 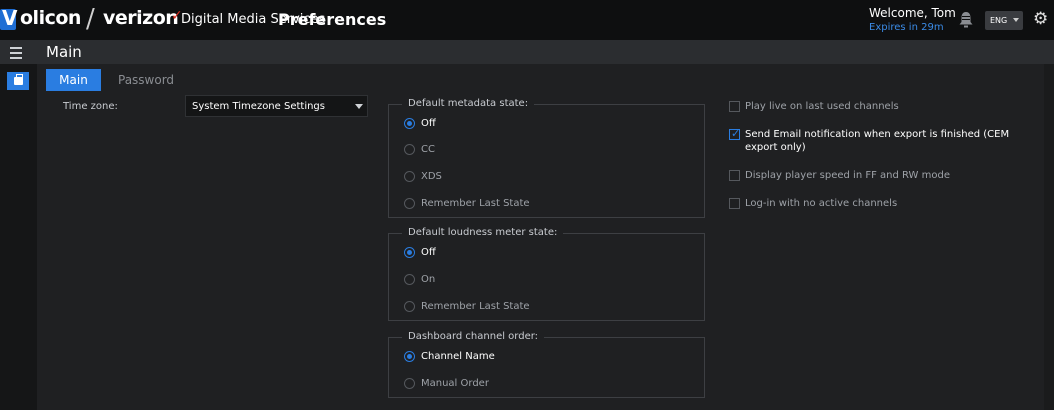 What do you see at coordinates (458, 356) in the screenshot?
I see `channel-name-label: Channel Name` at bounding box center [458, 356].